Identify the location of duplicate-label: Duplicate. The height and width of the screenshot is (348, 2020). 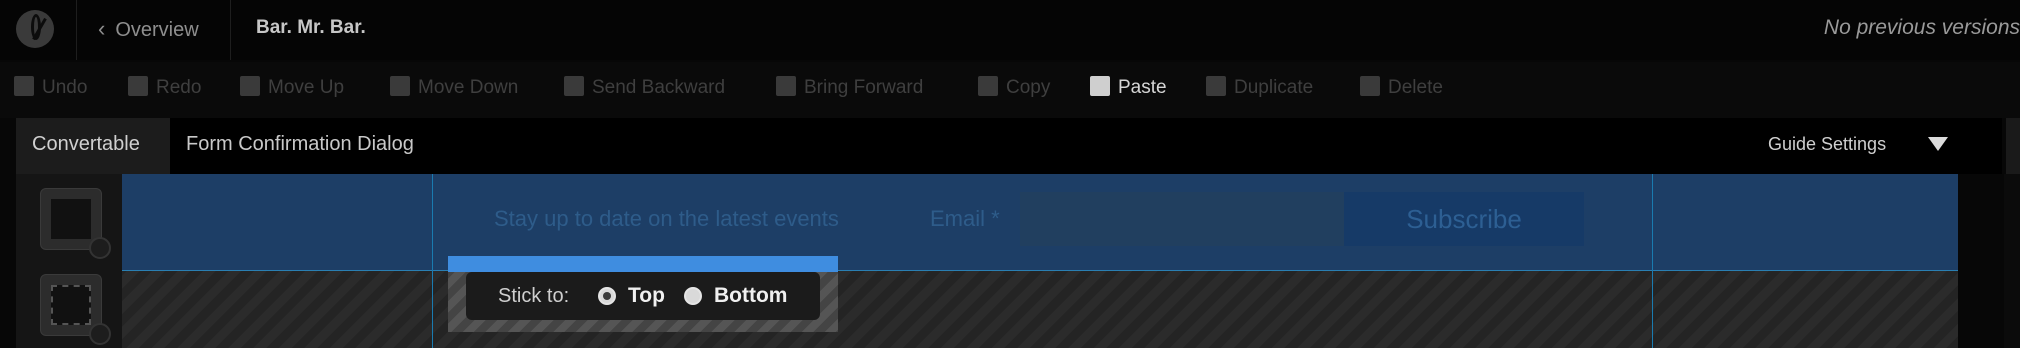
(1274, 87).